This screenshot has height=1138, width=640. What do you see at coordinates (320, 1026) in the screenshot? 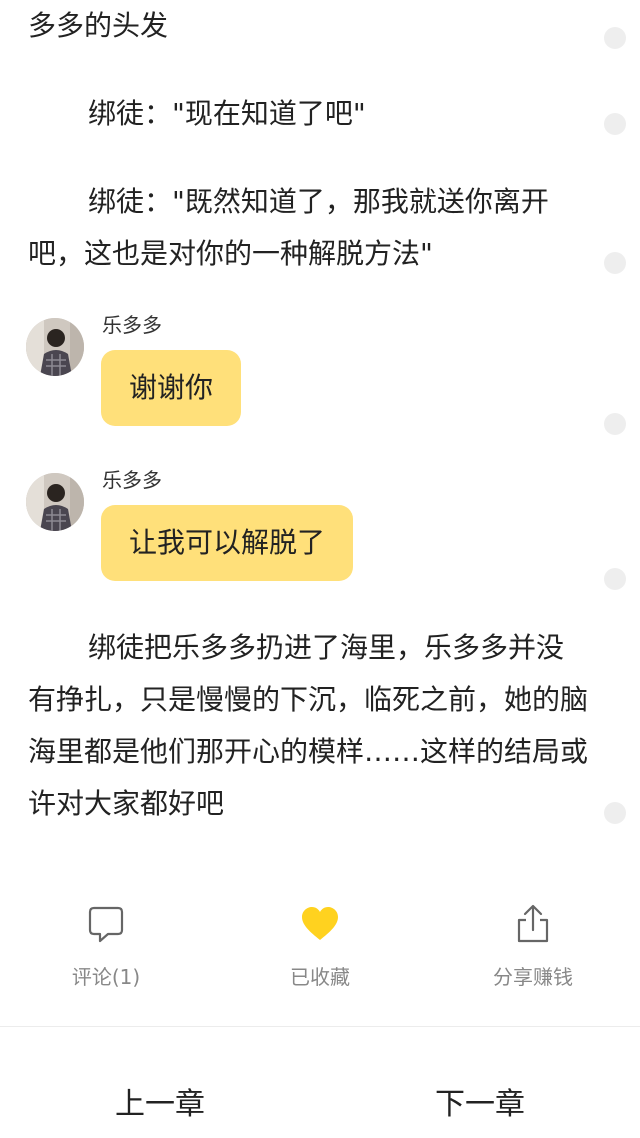
I see `divider` at bounding box center [320, 1026].